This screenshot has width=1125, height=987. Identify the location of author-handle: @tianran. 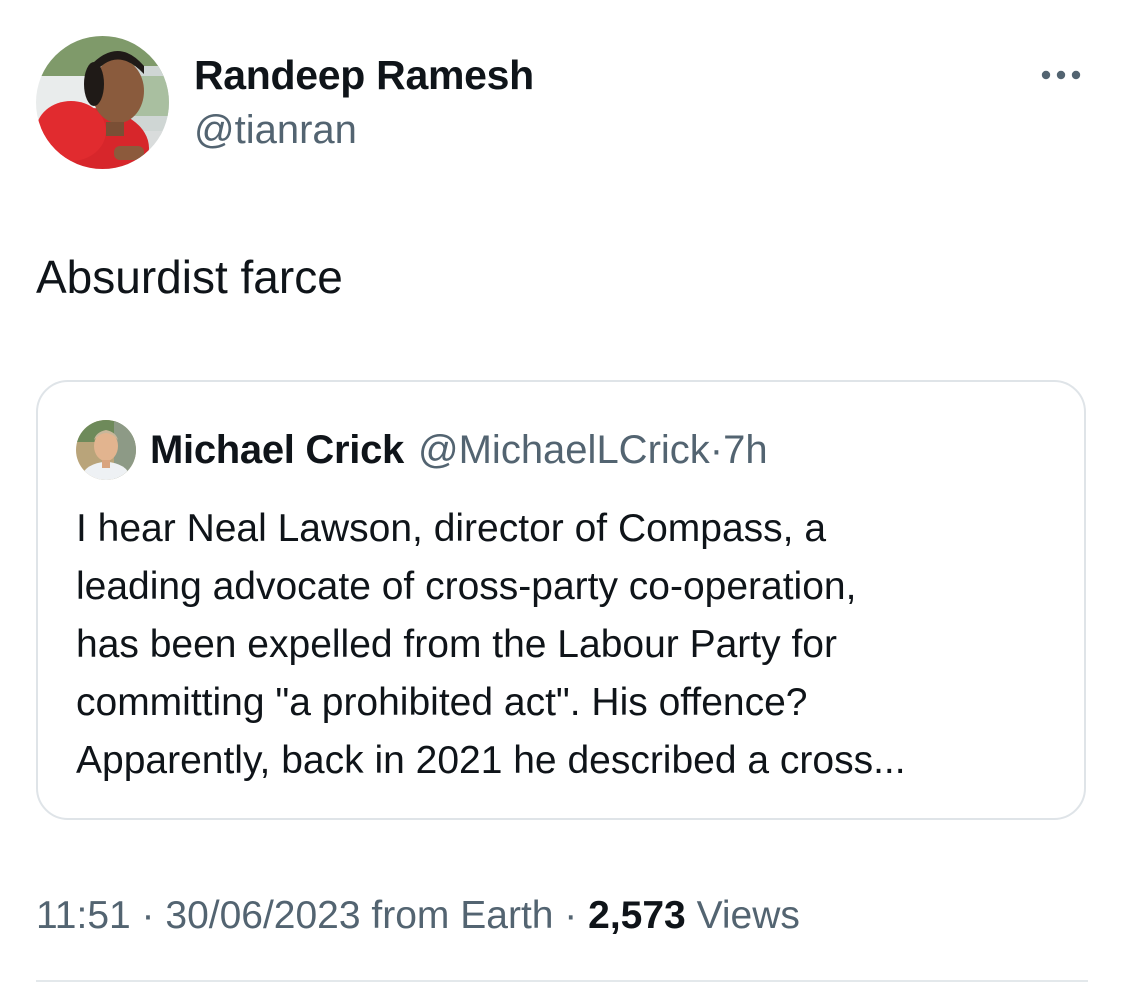
(275, 130).